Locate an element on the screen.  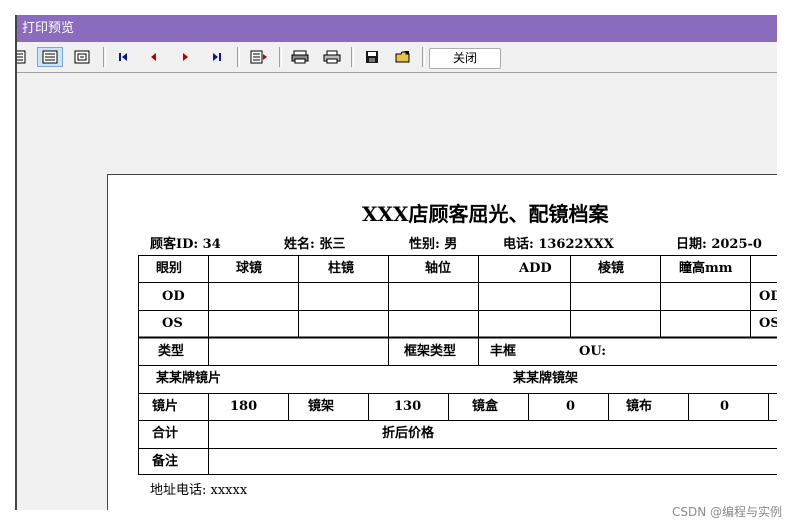
remark-label: 备注 is located at coordinates (165, 461).